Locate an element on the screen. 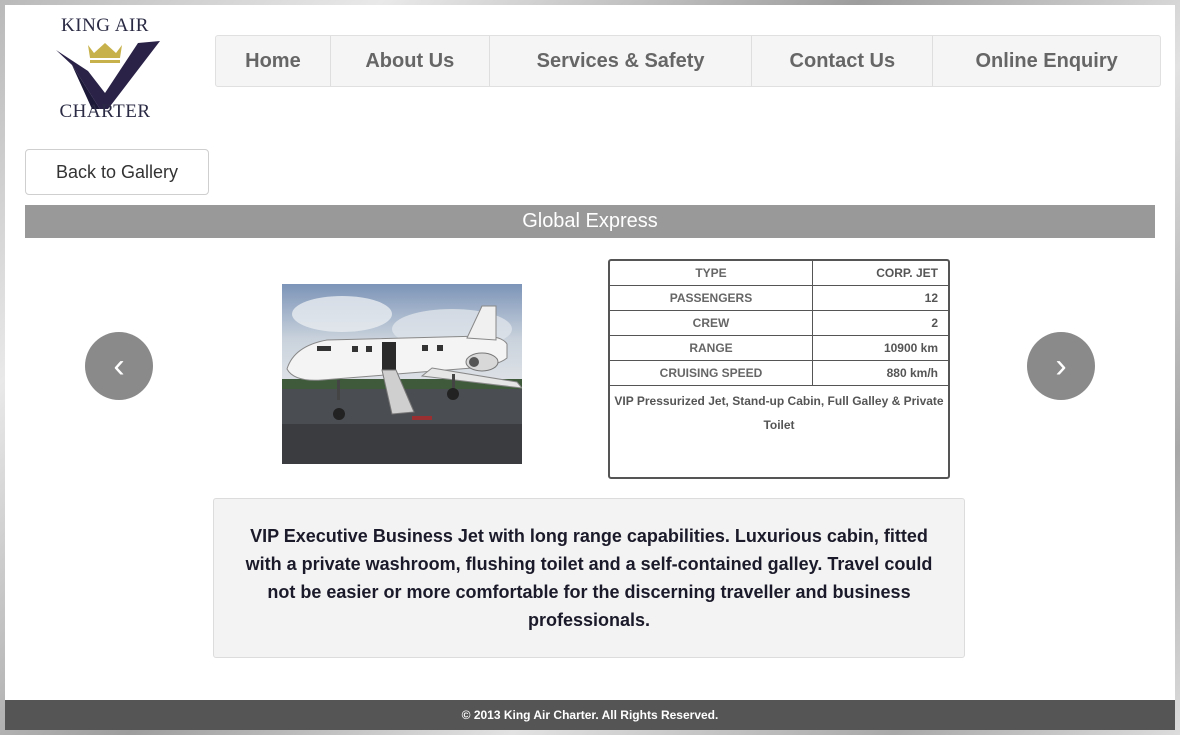 The height and width of the screenshot is (735, 1180). carousel-prev-button: ‹ is located at coordinates (119, 366).